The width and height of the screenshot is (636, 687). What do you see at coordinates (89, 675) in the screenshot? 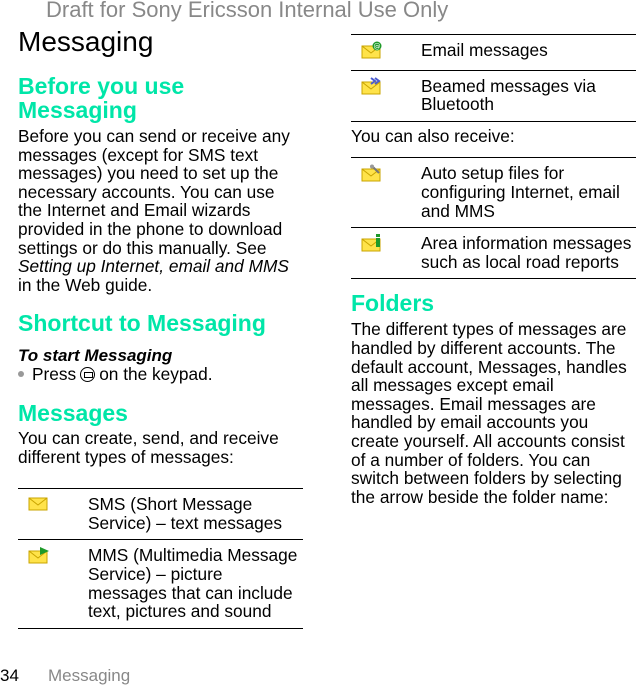
I see `footer-section: Messaging` at bounding box center [89, 675].